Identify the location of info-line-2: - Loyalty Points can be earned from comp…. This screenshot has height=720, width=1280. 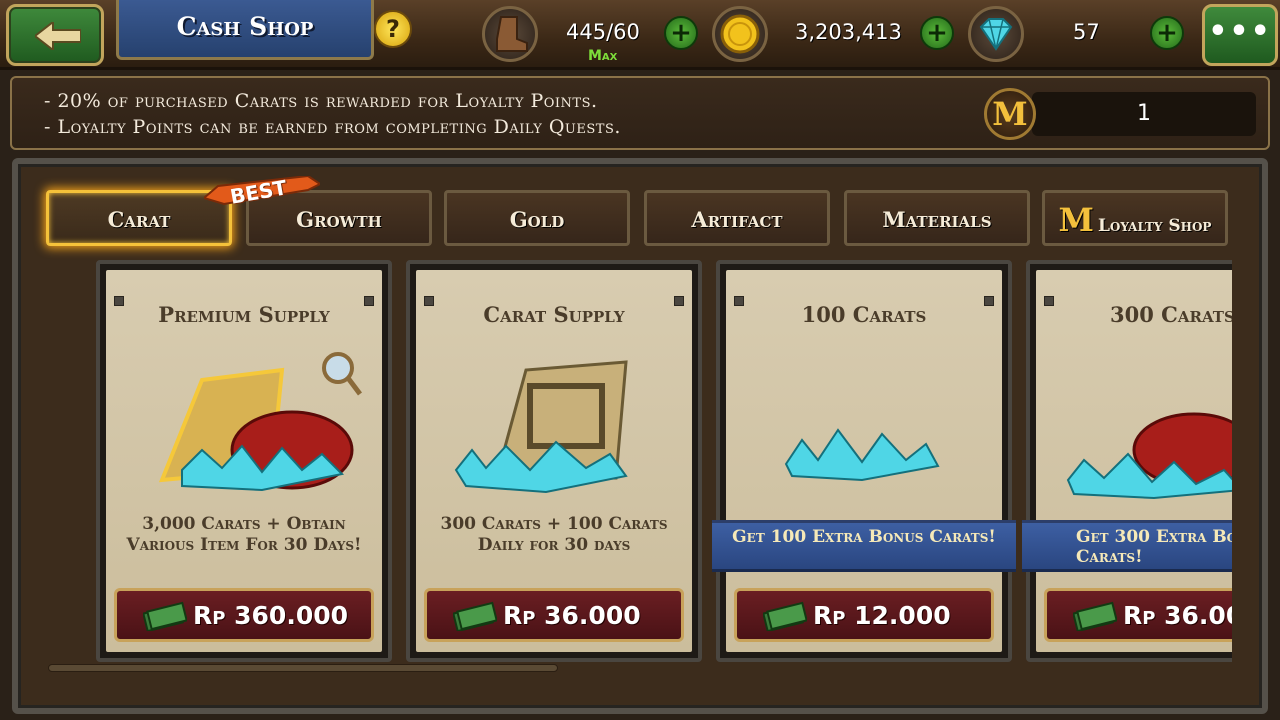
(332, 127).